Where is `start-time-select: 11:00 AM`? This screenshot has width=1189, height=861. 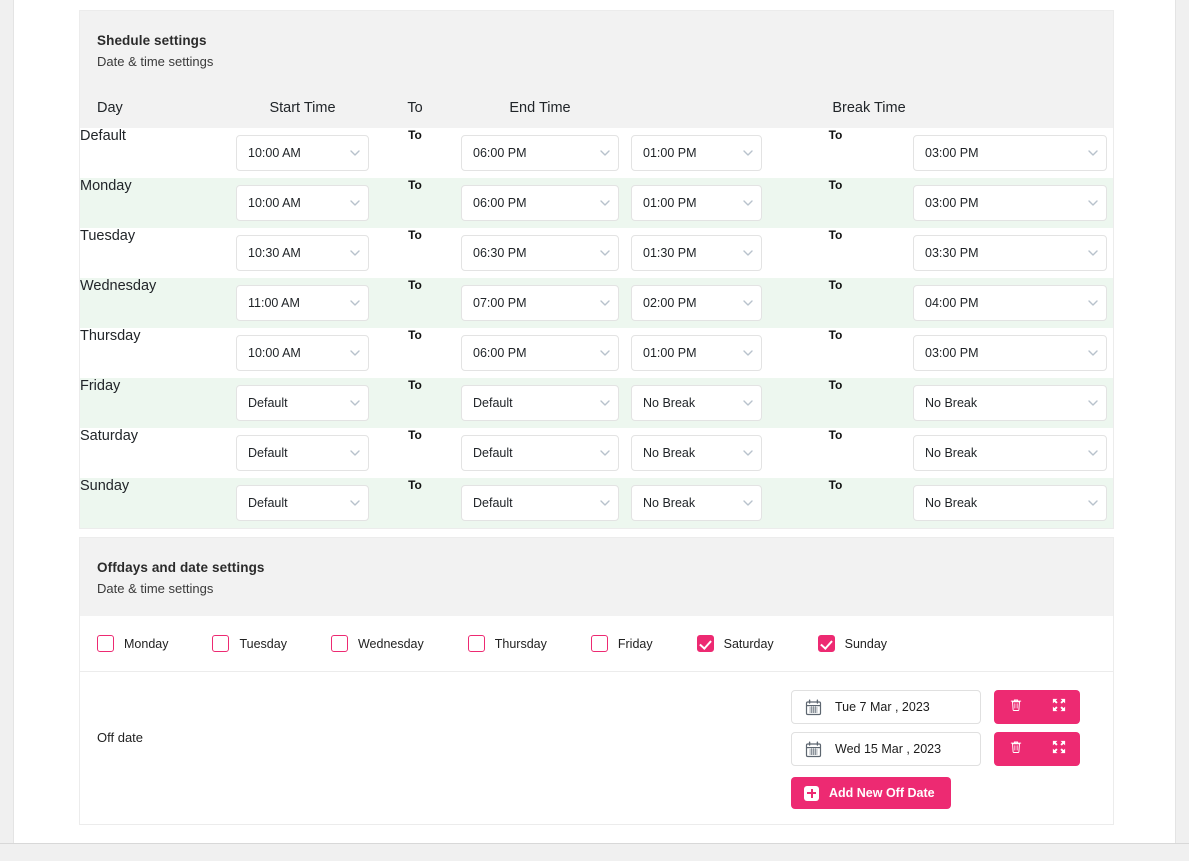
start-time-select: 11:00 AM is located at coordinates (302, 303).